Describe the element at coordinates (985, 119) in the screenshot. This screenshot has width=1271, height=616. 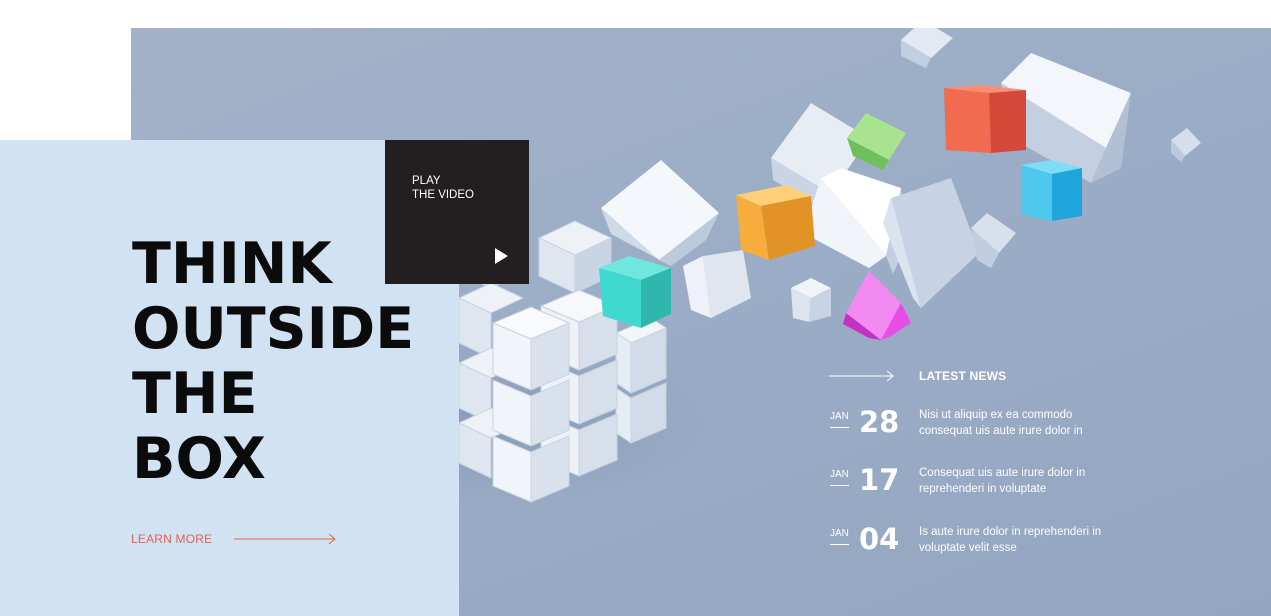
I see `red-cube` at that location.